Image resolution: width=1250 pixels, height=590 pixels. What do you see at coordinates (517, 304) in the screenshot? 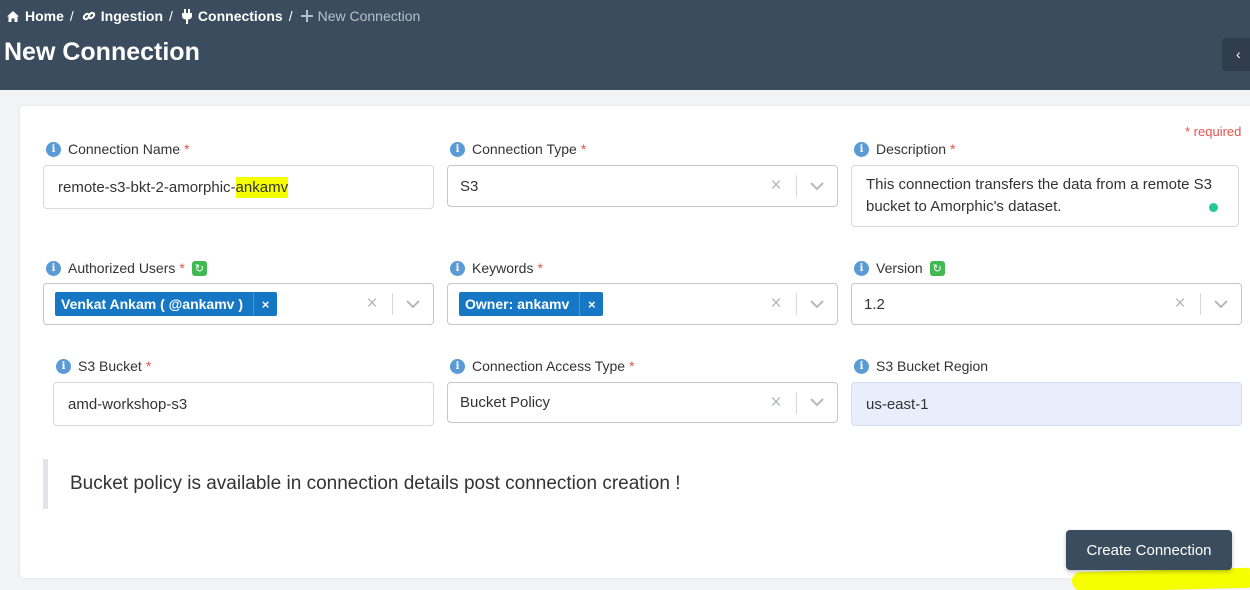
I see `keyword-tag-label: Owner: ankamv` at bounding box center [517, 304].